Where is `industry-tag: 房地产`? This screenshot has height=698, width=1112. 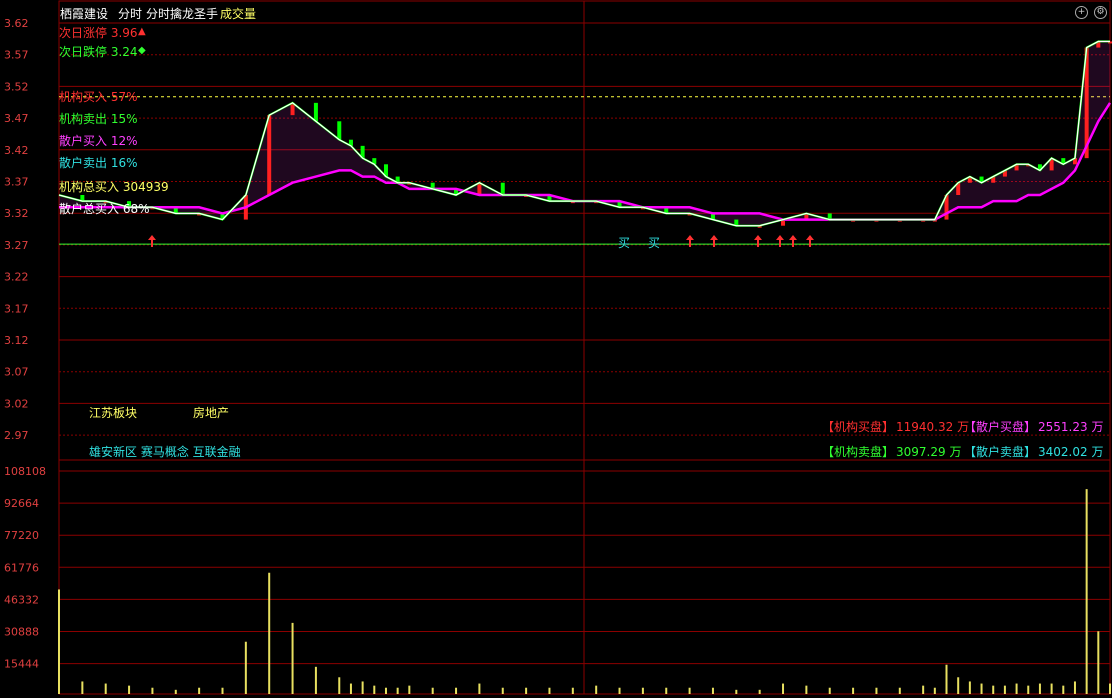 industry-tag: 房地产 is located at coordinates (211, 413).